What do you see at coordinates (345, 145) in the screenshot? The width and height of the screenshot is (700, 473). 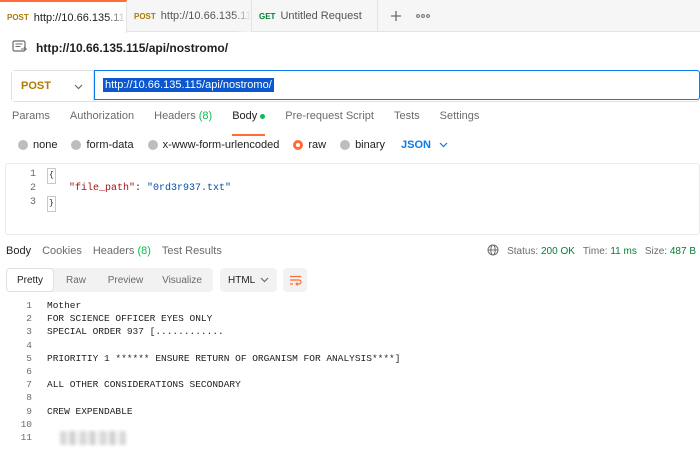 I see `radio-binary` at bounding box center [345, 145].